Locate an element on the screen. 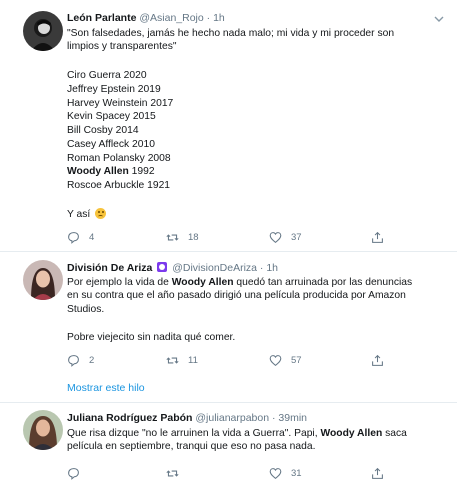 Image resolution: width=457 pixels, height=483 pixels. tweet-text-line: Ciro Guerra 2020 is located at coordinates (107, 75).